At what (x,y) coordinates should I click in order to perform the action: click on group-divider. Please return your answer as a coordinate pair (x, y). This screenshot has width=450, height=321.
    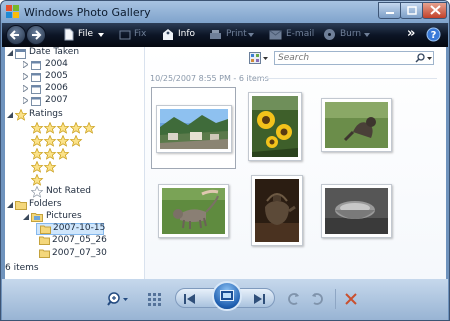
    Looking at the image, I should click on (350, 78).